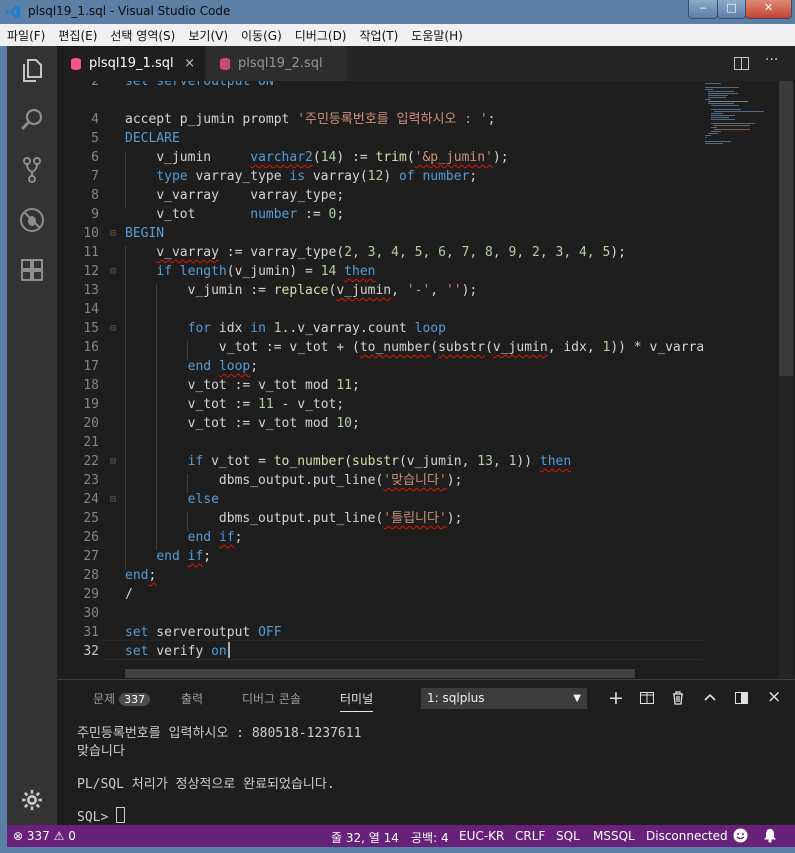 The image size is (795, 853). What do you see at coordinates (32, 800) in the screenshot?
I see `settings-gear-icon` at bounding box center [32, 800].